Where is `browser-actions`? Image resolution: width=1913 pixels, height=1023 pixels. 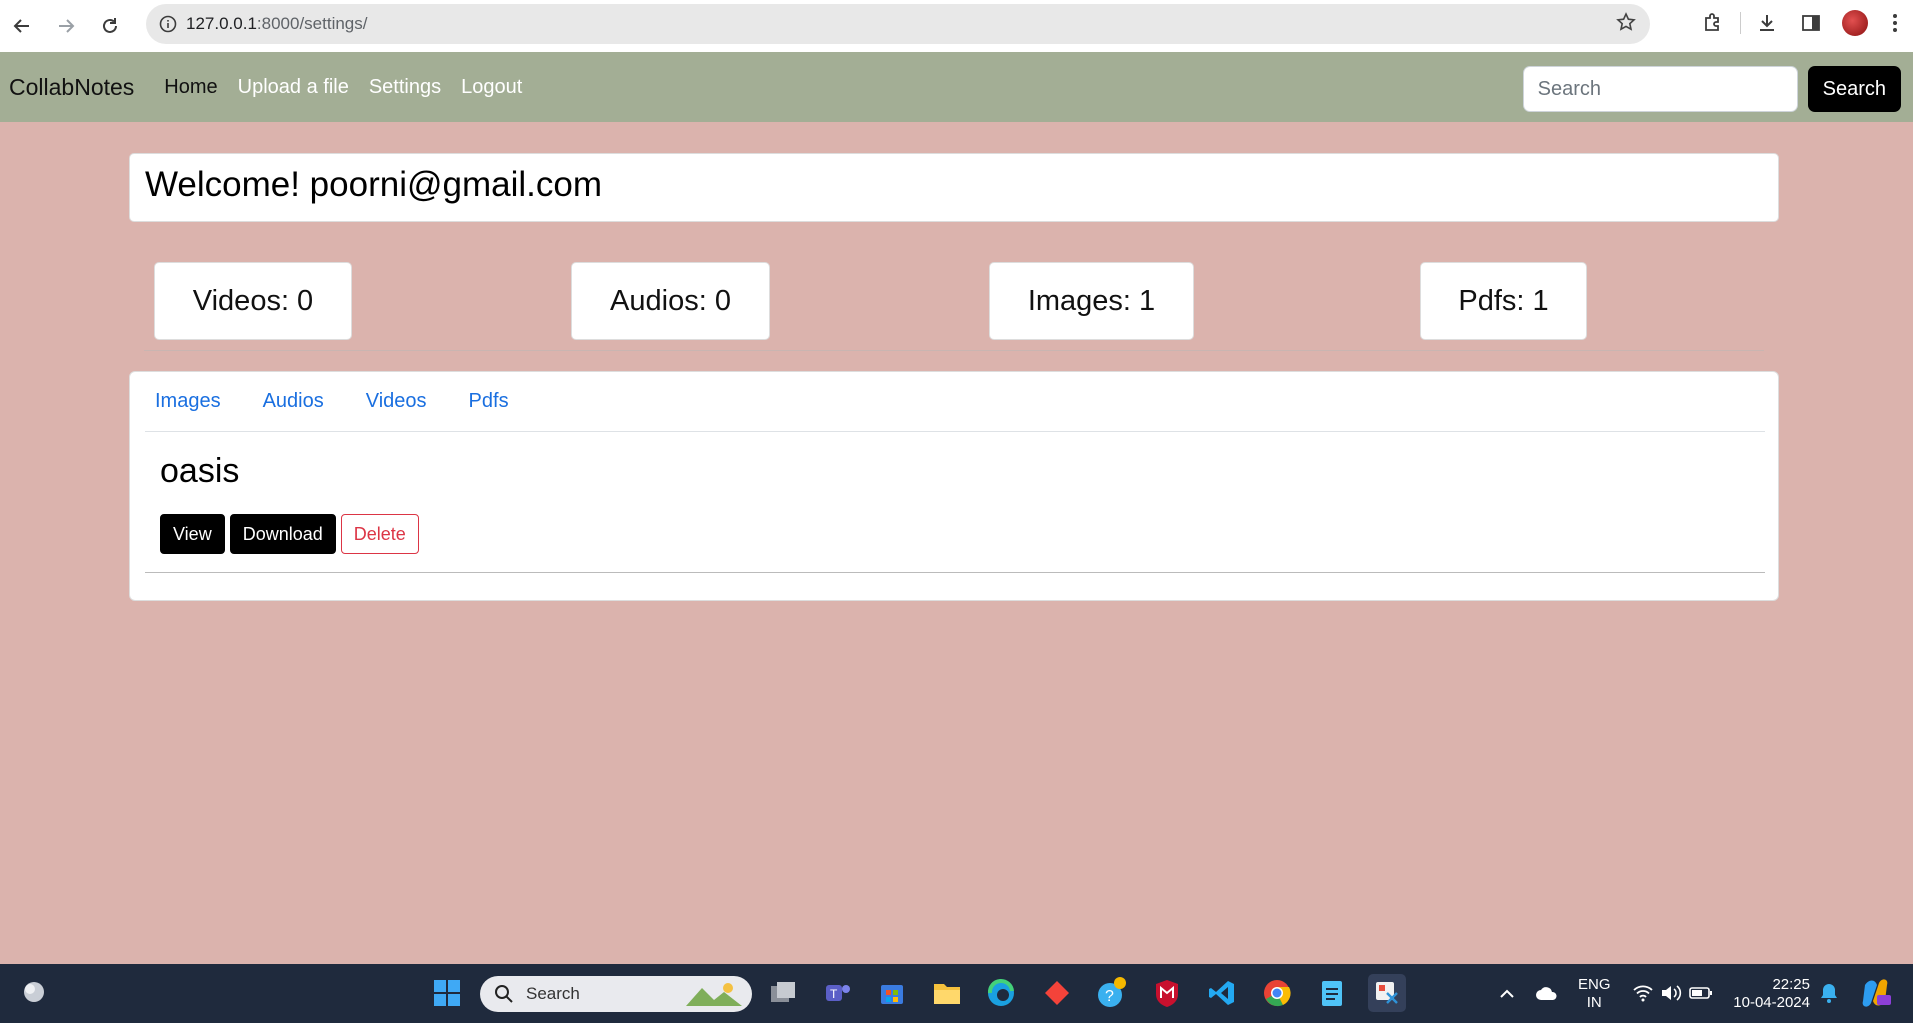
browser-actions is located at coordinates (1802, 23).